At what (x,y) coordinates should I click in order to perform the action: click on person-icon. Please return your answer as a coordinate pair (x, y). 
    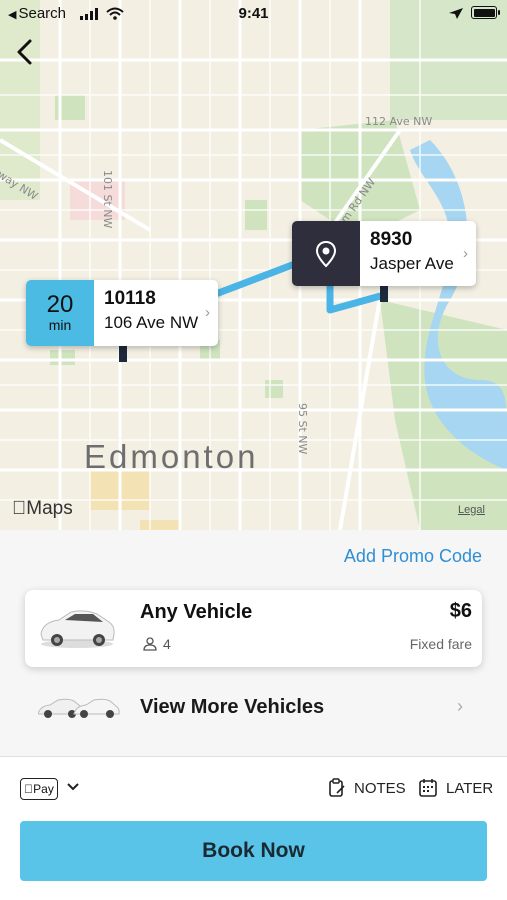
    Looking at the image, I should click on (150, 644).